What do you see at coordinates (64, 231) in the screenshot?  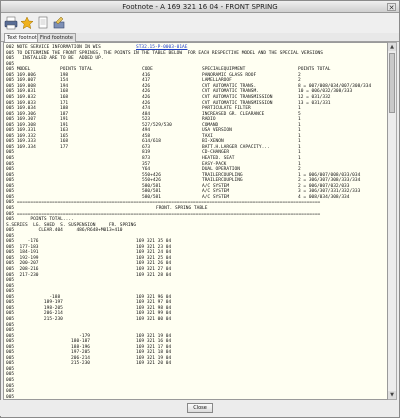 I see `document-cell: 005 CLEAR.404 486/R648+M013+410` at bounding box center [64, 231].